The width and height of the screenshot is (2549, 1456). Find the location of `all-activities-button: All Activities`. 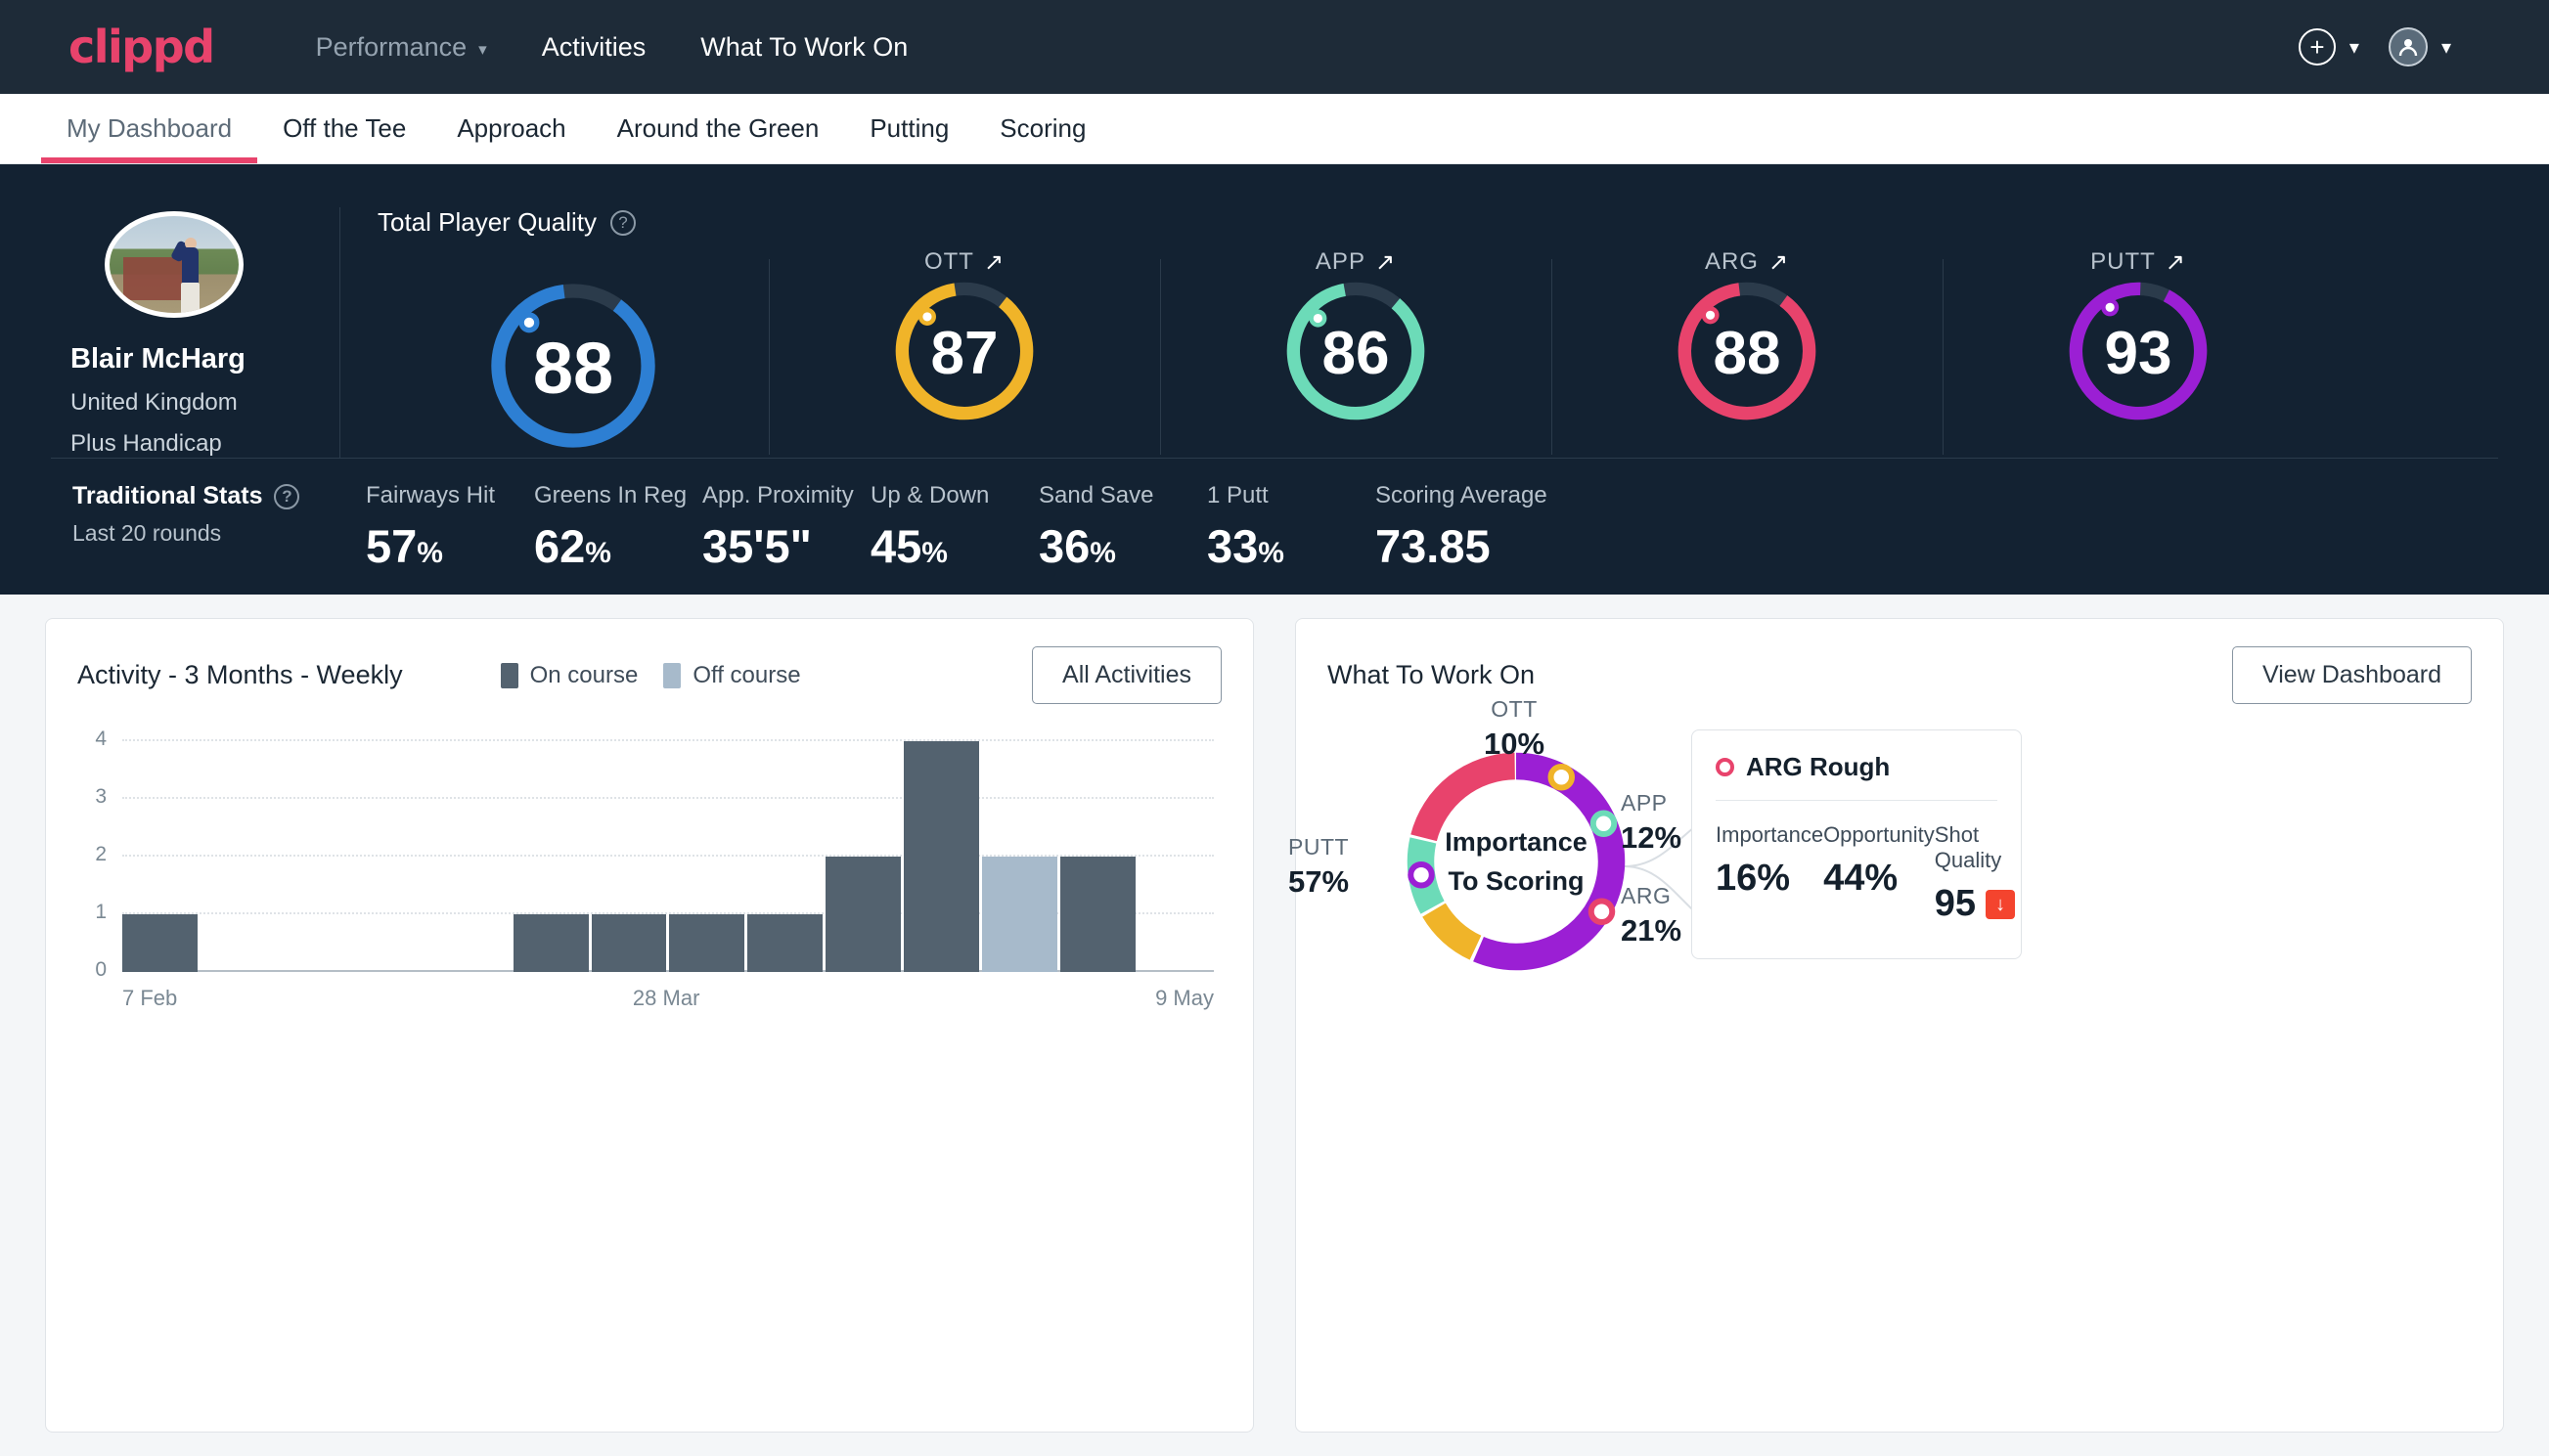

all-activities-button: All Activities is located at coordinates (1127, 675).